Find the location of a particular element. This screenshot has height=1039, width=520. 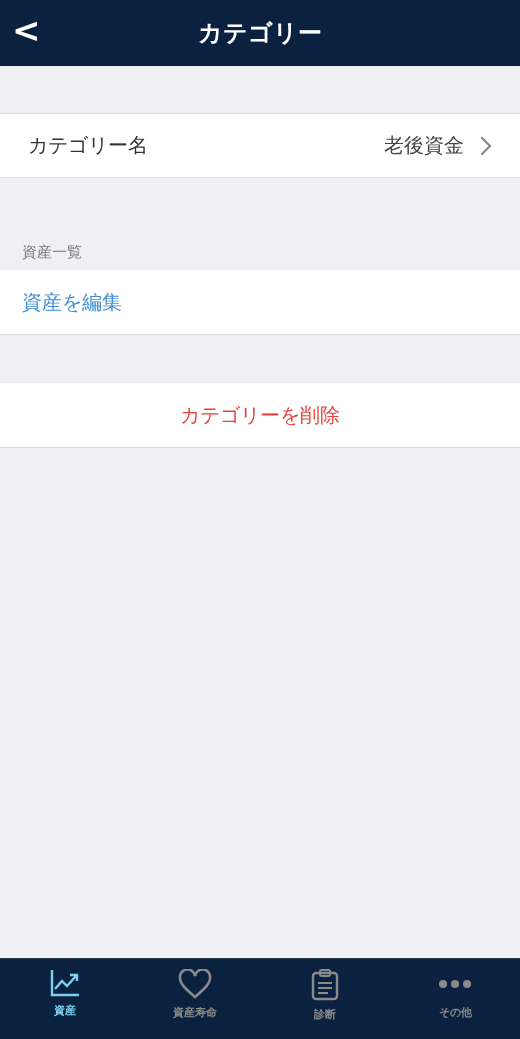

screen-title: カテゴリー is located at coordinates (260, 33).